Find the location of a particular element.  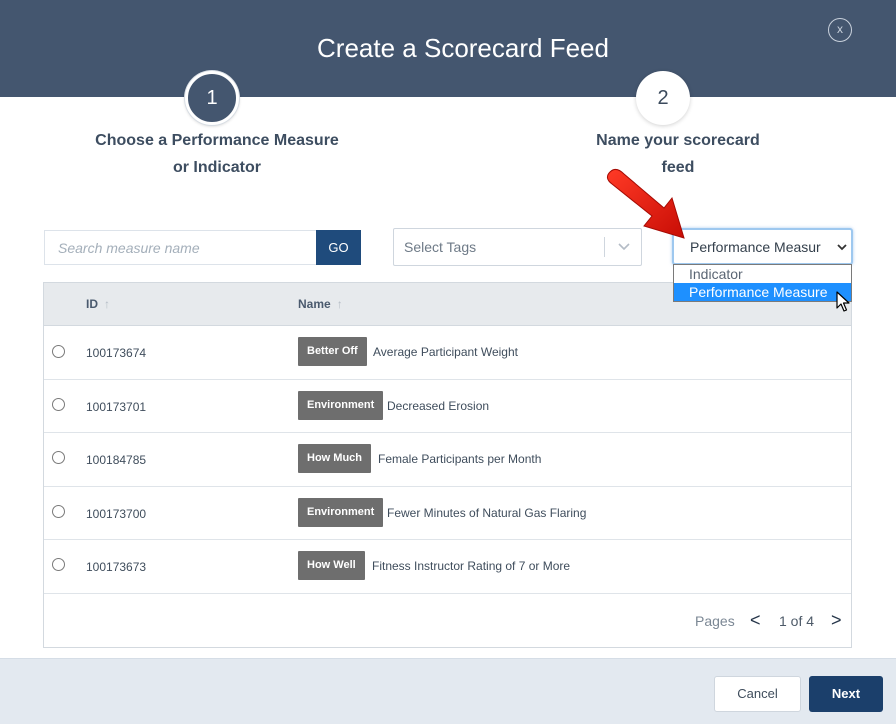

previous-page-button: < is located at coordinates (755, 620).